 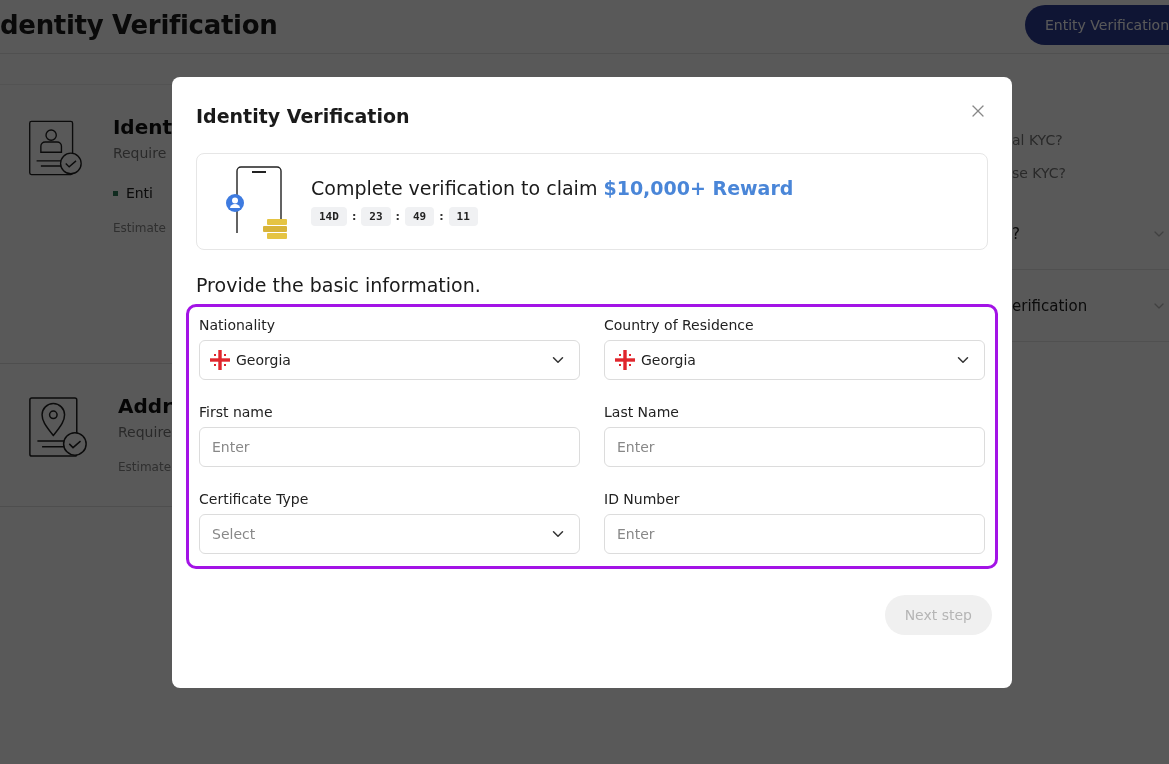 What do you see at coordinates (142, 127) in the screenshot?
I see `card-title: Ident` at bounding box center [142, 127].